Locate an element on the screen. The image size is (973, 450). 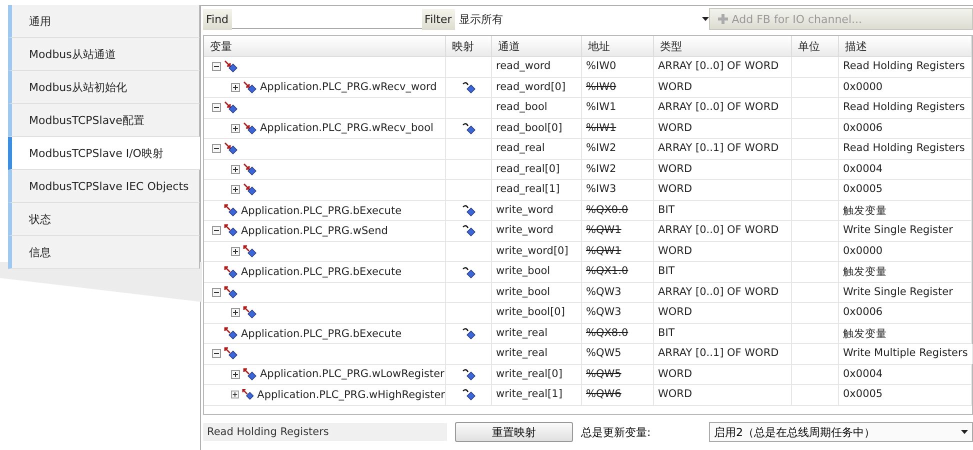
description-field: Read Holding Registers is located at coordinates (325, 432).